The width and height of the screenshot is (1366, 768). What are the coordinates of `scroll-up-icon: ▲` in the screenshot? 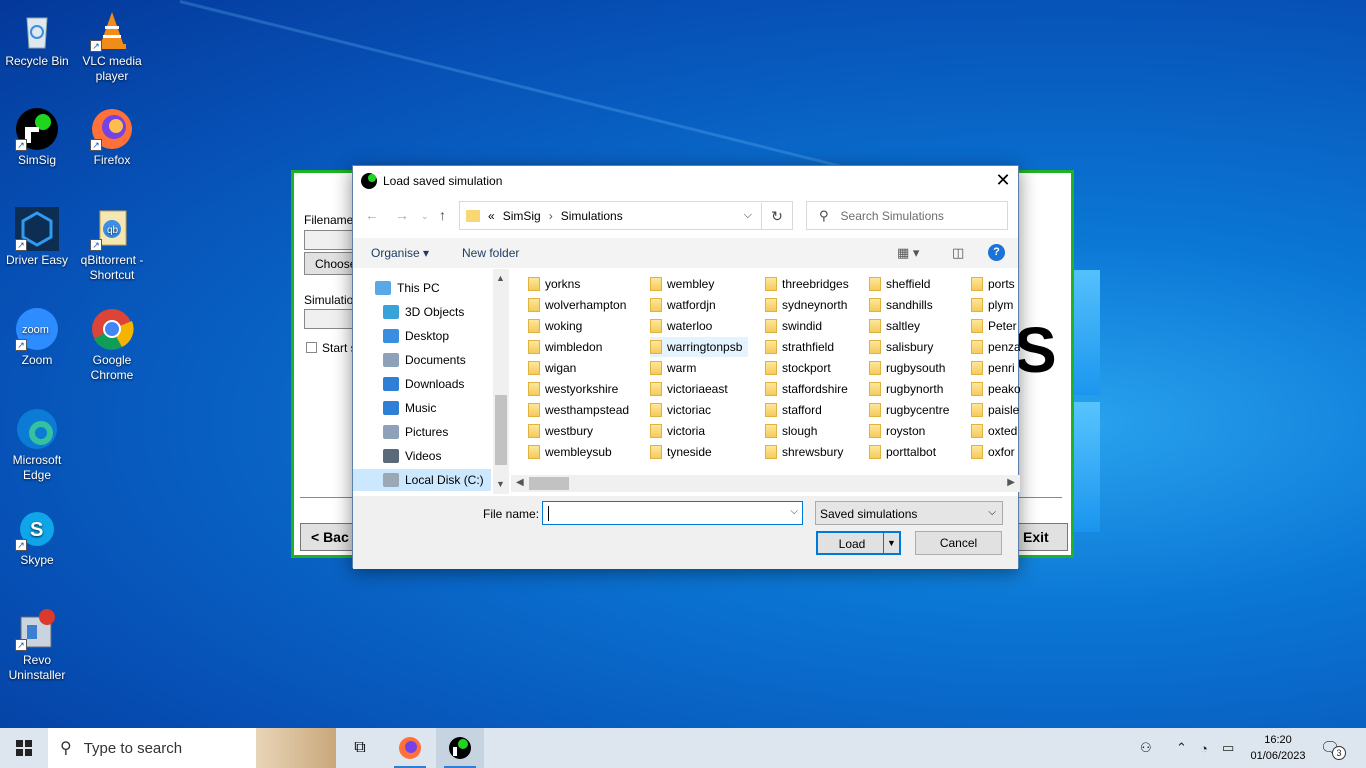 It's located at (500, 278).